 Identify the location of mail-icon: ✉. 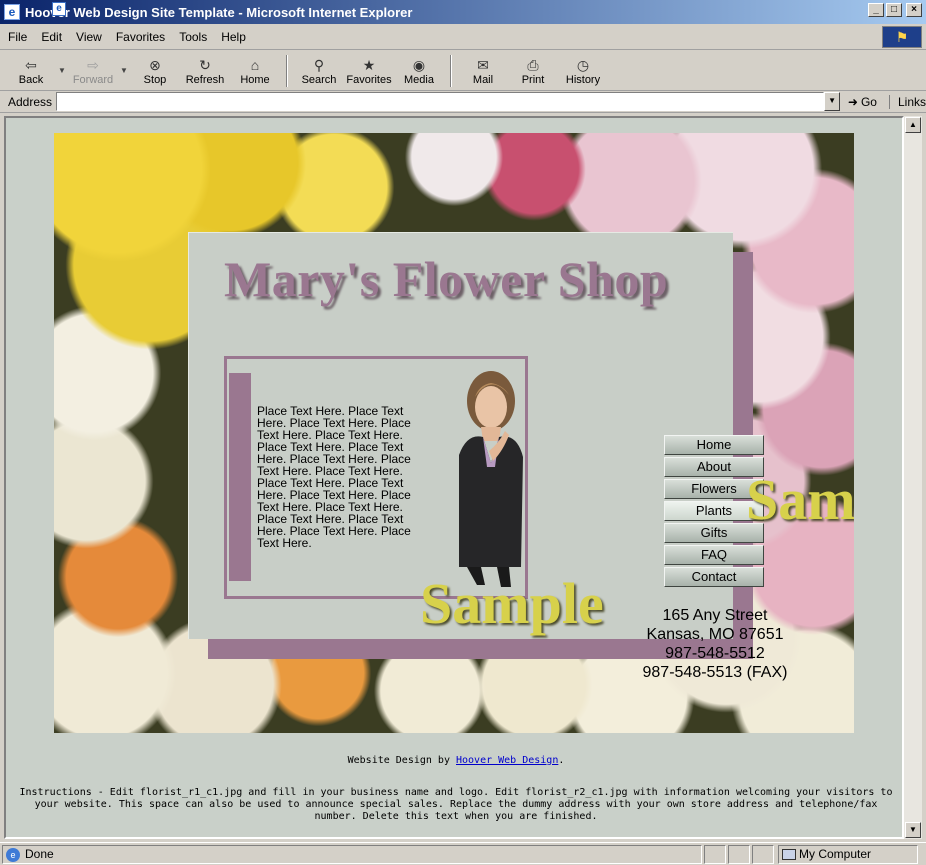
(483, 64).